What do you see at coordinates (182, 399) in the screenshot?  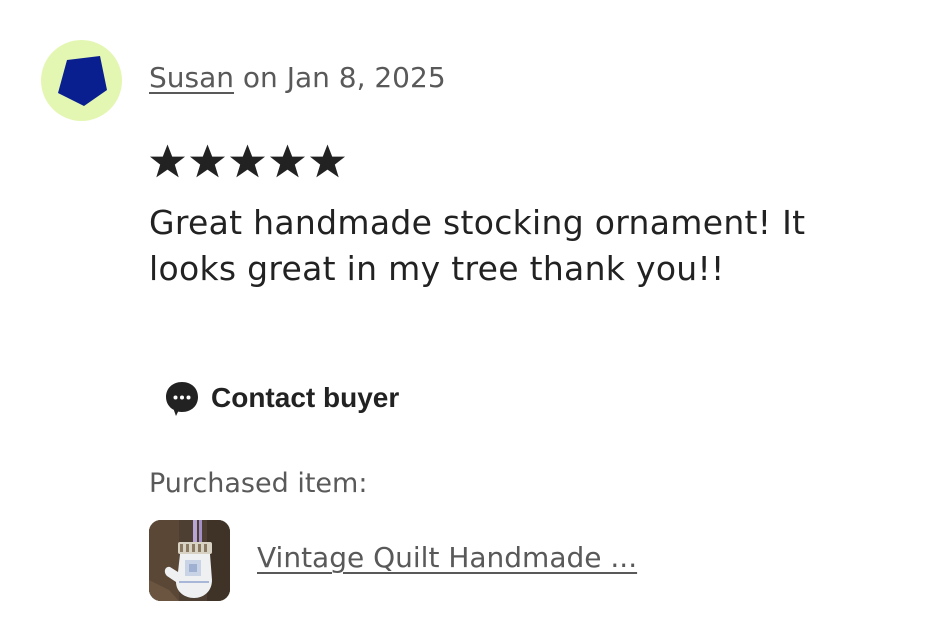 I see `chat-bubble-icon` at bounding box center [182, 399].